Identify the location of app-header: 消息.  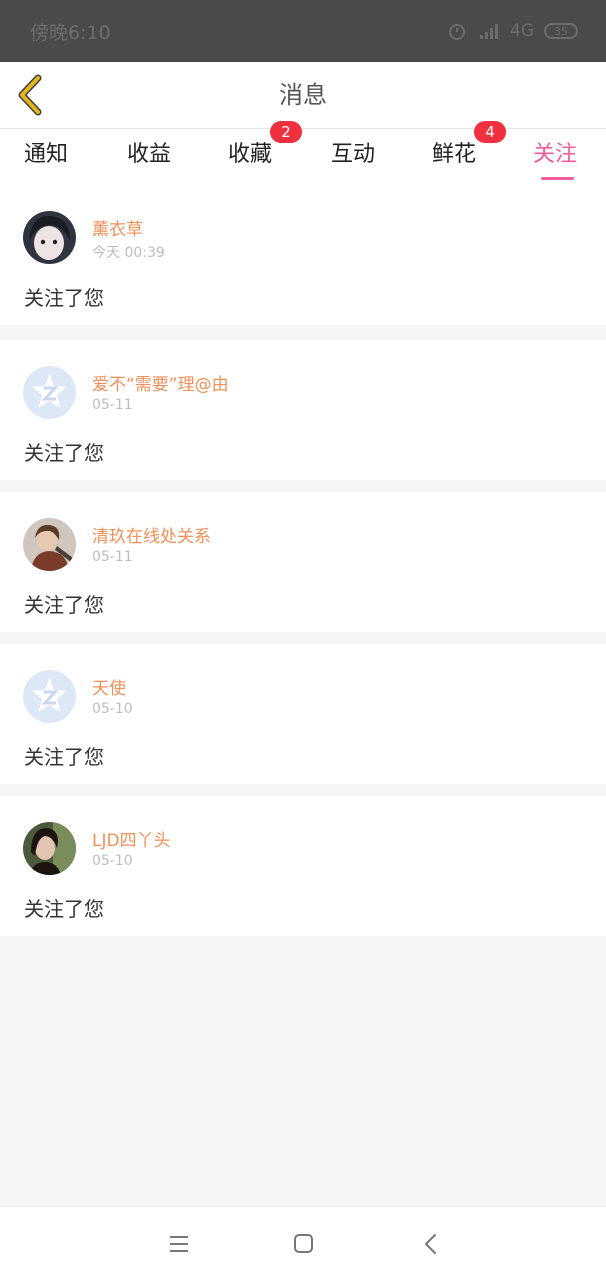
(303, 95).